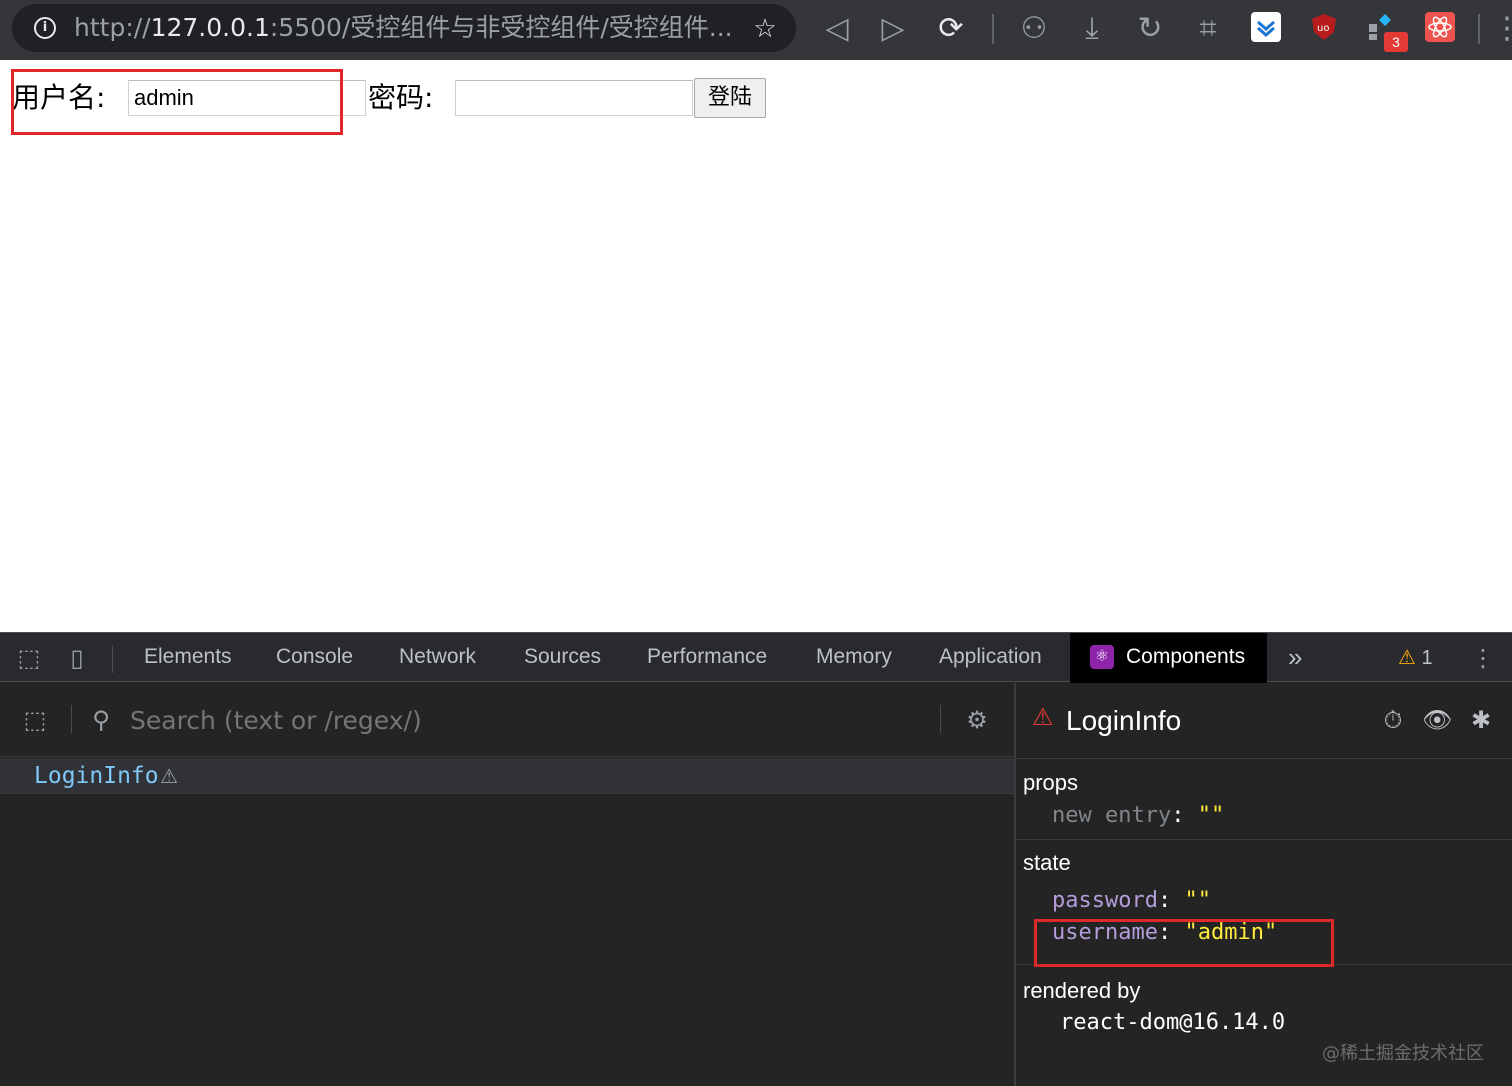  I want to click on search-icon: ⚲, so click(101, 720).